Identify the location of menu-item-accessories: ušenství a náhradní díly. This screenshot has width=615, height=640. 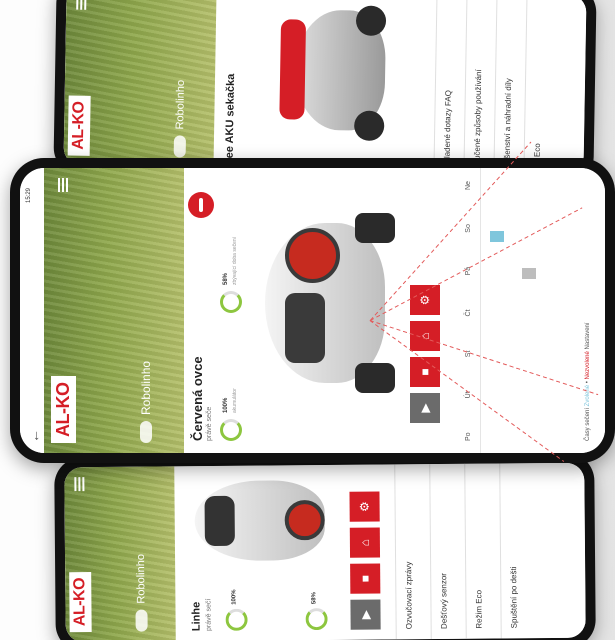
(508, 87).